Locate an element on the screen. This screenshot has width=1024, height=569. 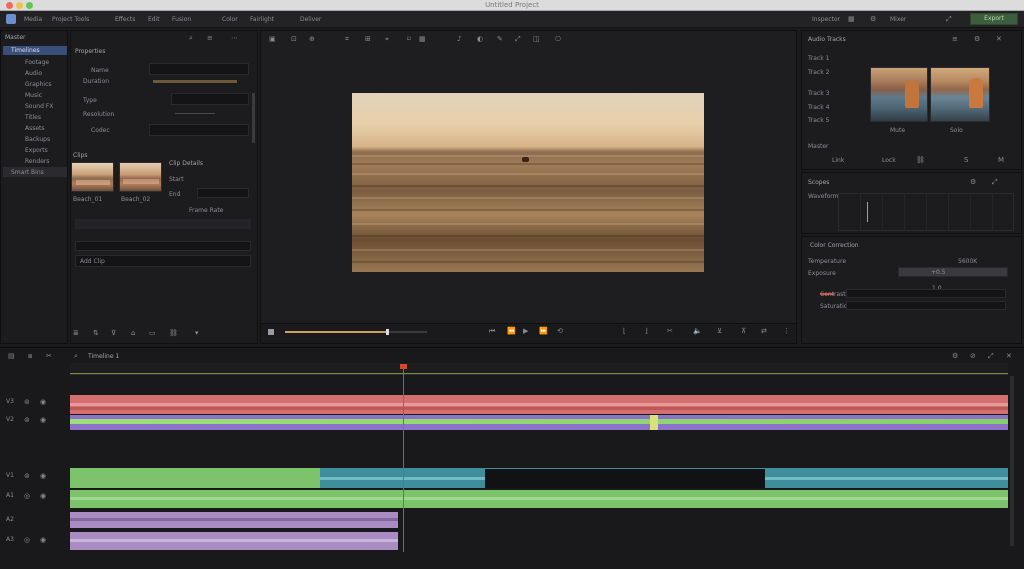
track-head: A2 is located at coordinates (10, 519).